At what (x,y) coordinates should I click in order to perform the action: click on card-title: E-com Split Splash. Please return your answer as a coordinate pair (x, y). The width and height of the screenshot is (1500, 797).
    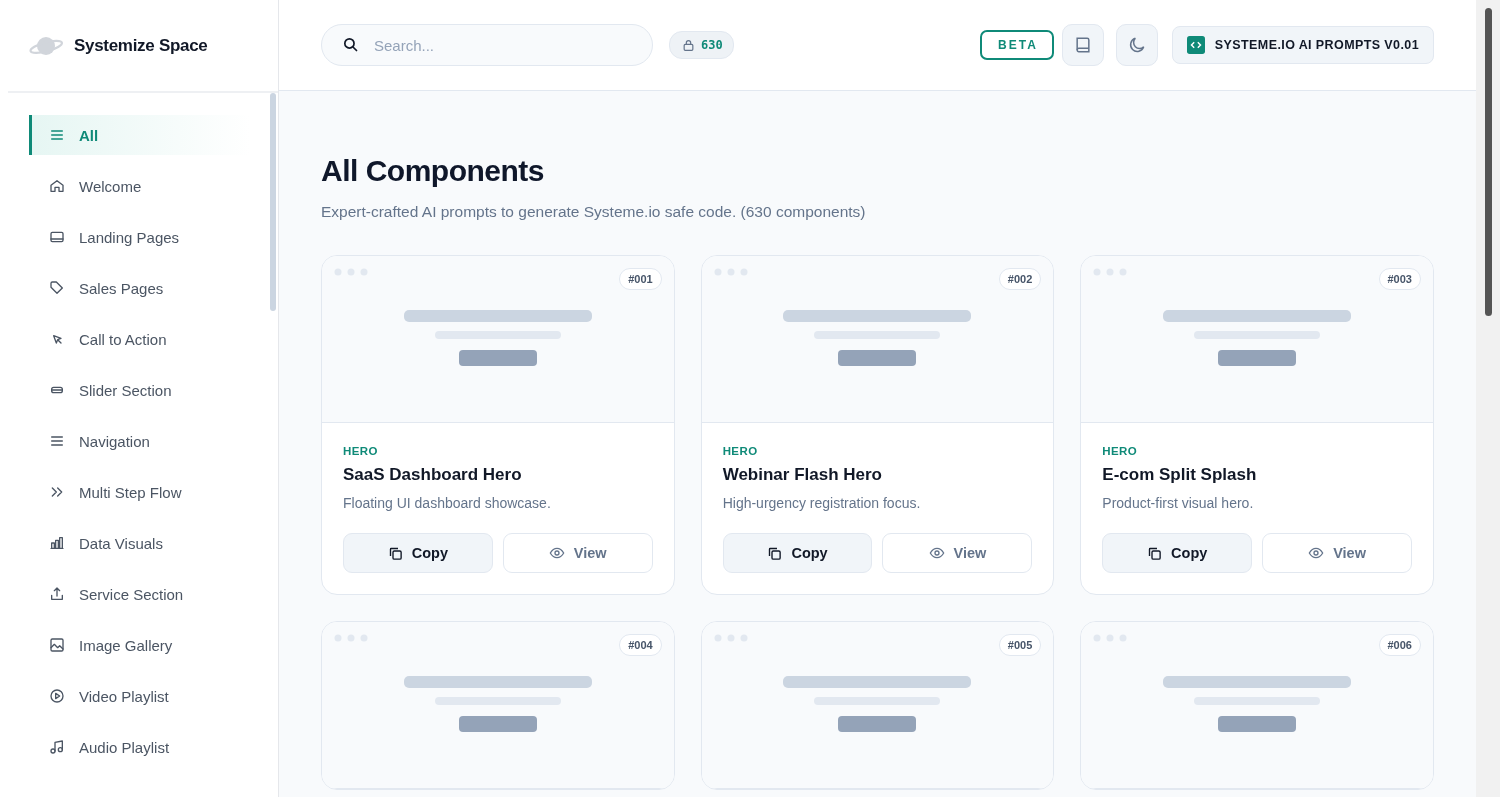
    Looking at the image, I should click on (1180, 475).